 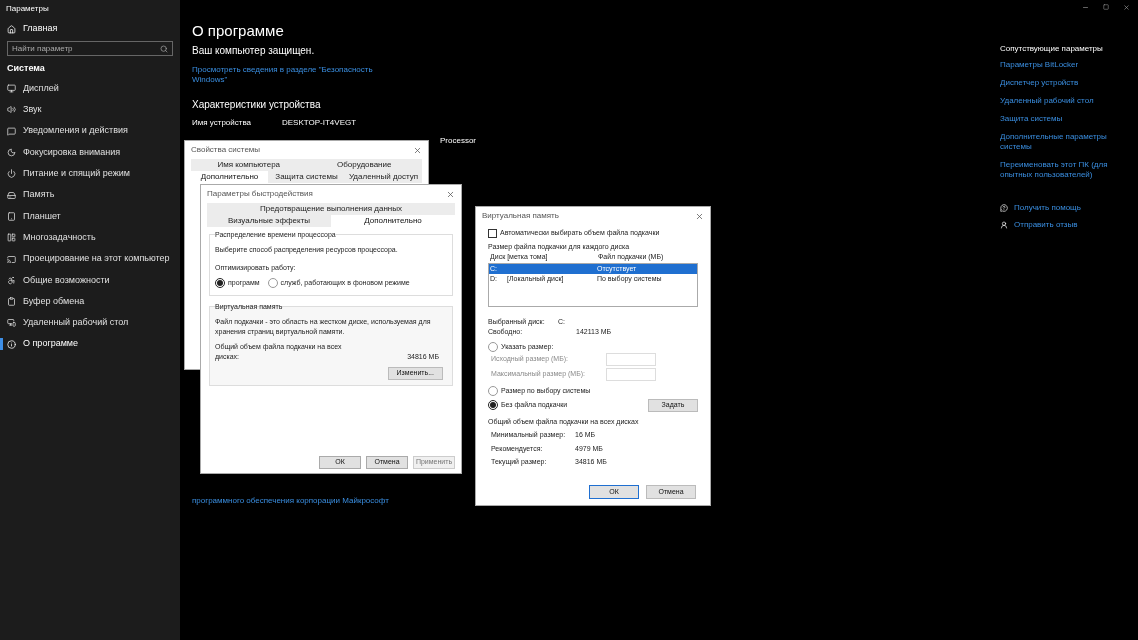 What do you see at coordinates (492, 233) in the screenshot?
I see `checkbox` at bounding box center [492, 233].